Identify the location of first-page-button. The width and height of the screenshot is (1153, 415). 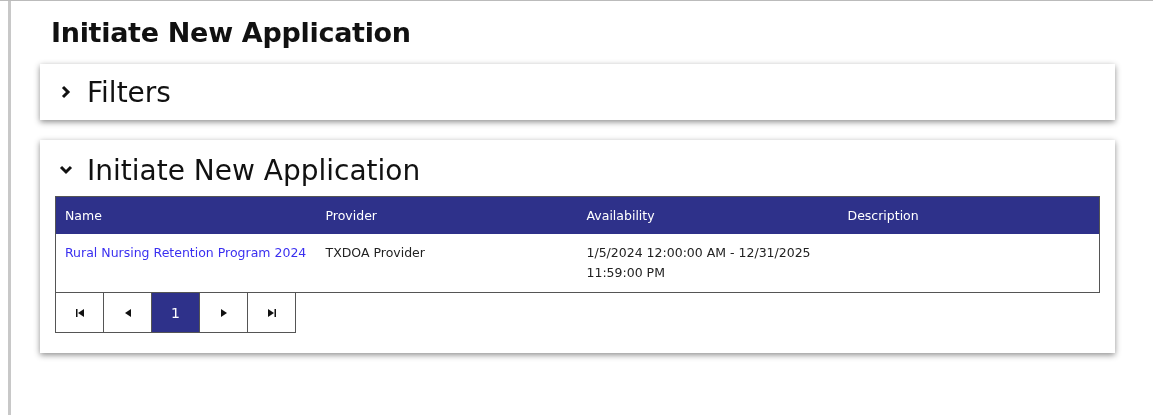
(79, 313).